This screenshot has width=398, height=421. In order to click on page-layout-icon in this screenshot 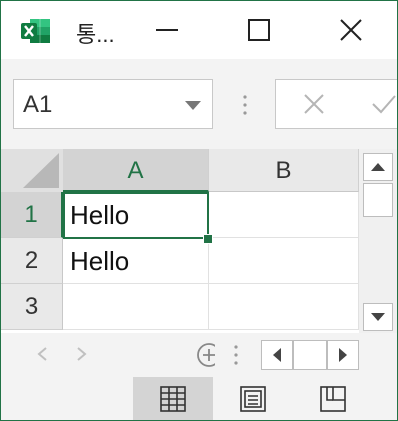, I will do `click(253, 398)`.